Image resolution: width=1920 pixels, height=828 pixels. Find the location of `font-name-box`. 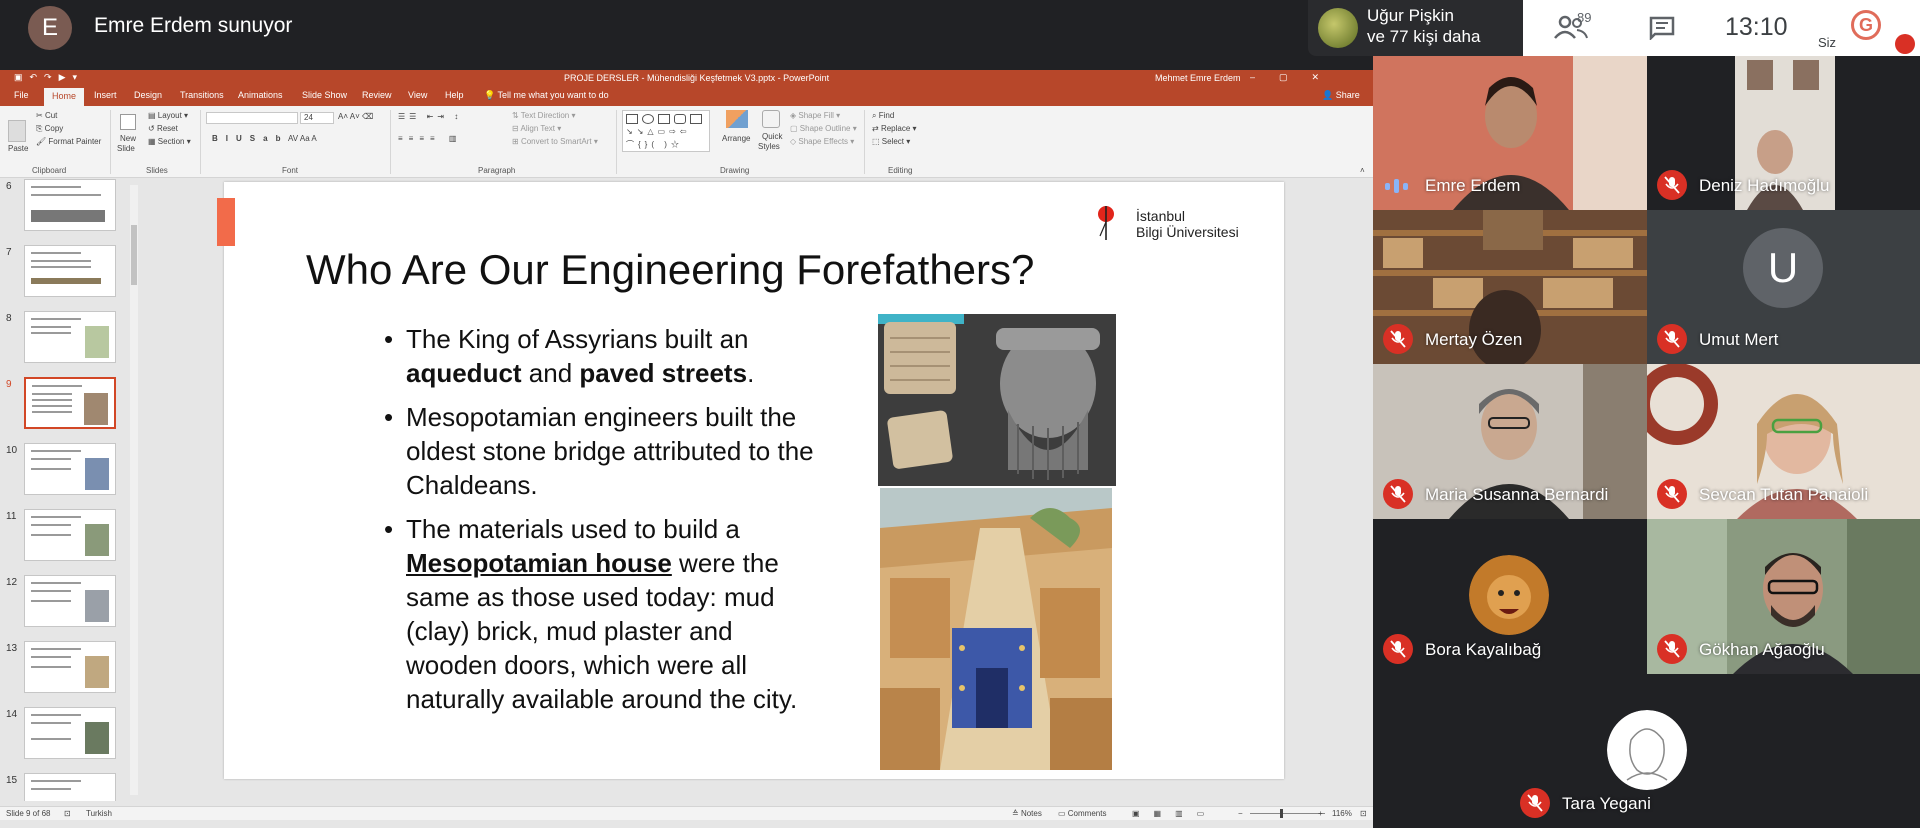

font-name-box is located at coordinates (252, 118).